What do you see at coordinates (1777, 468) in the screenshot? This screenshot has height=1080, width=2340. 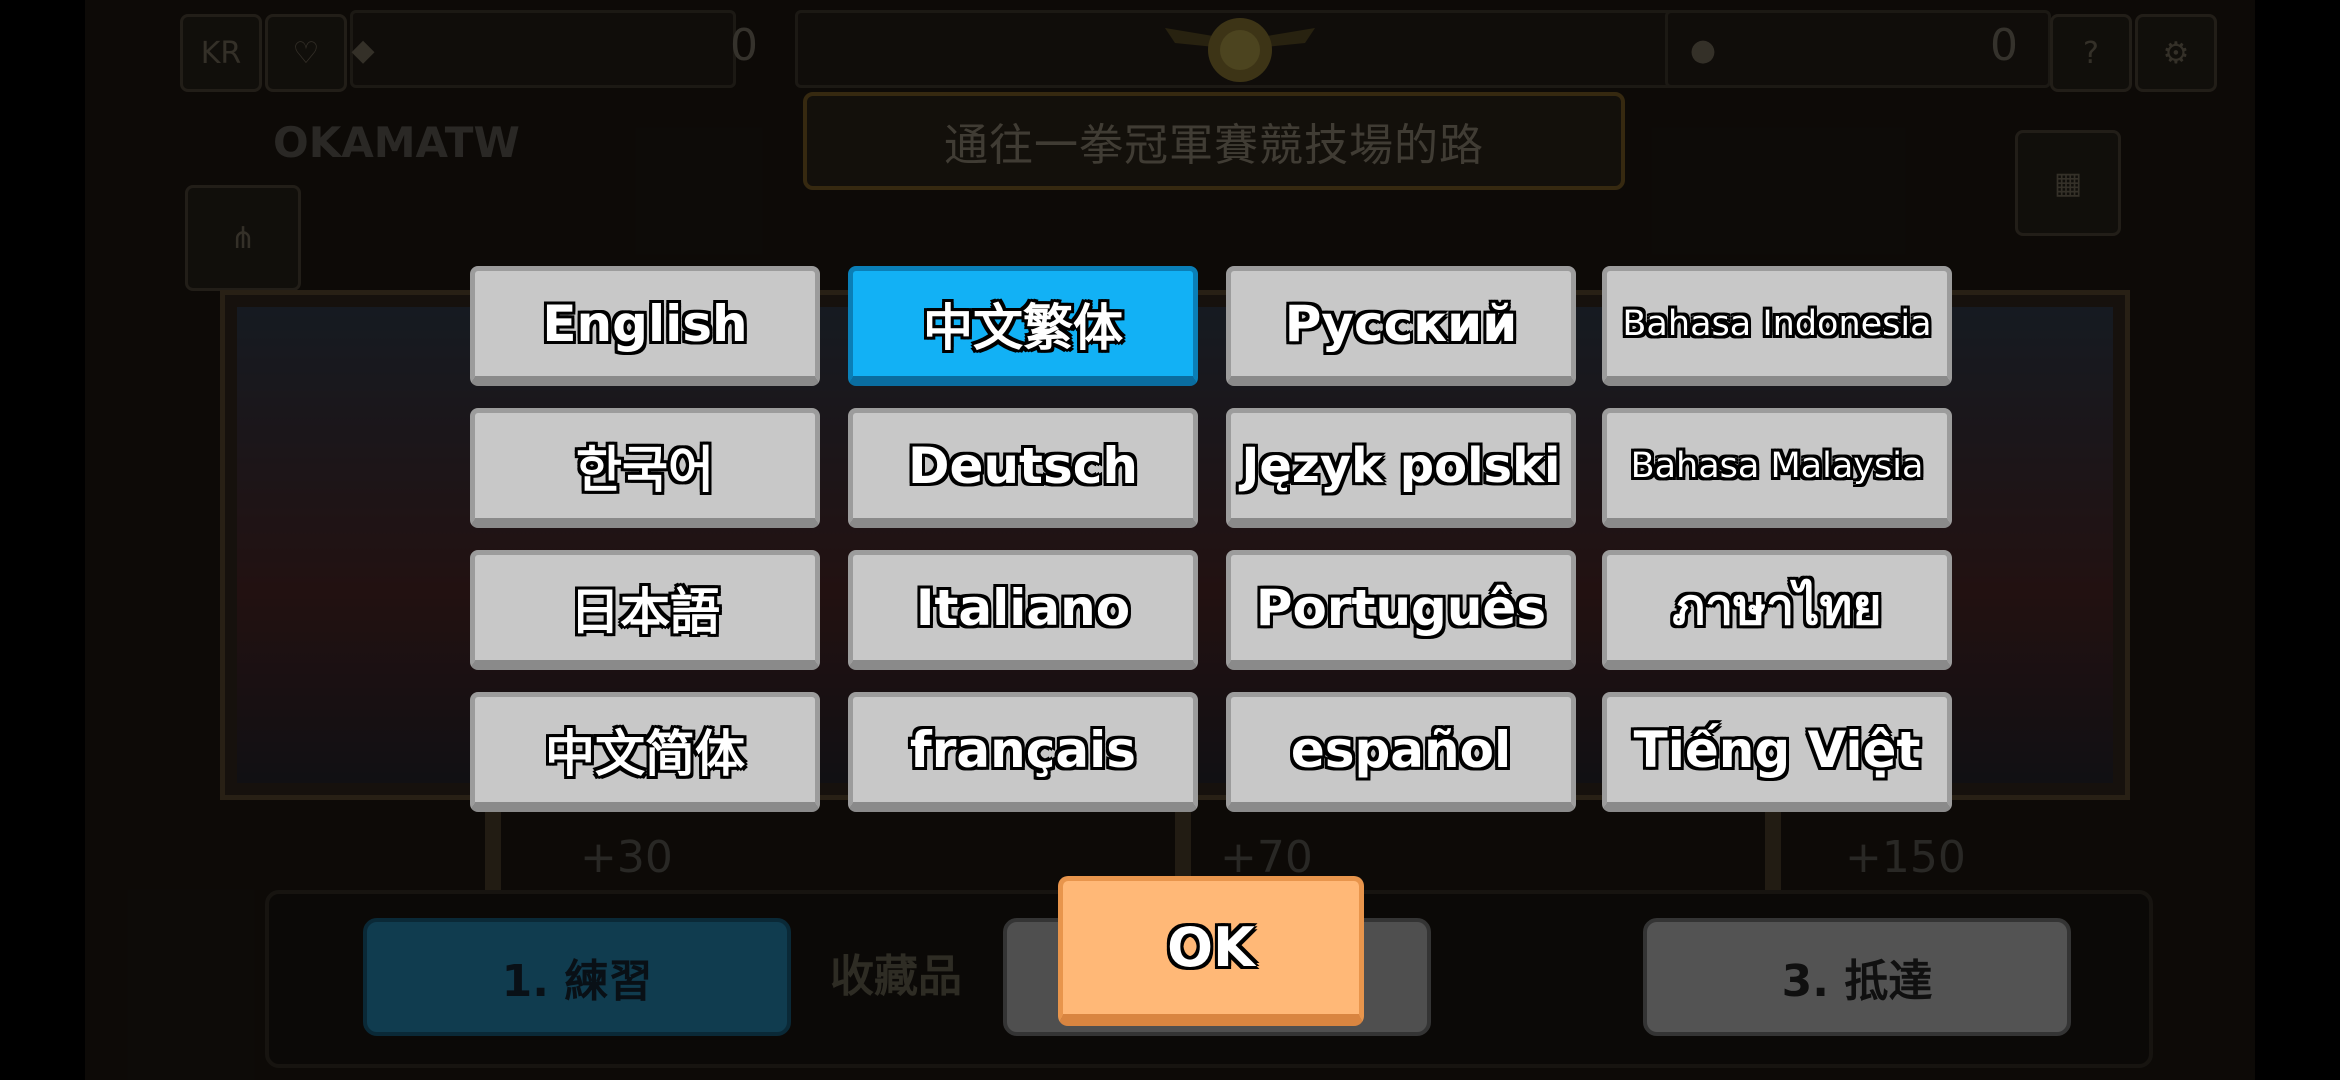 I see `language-option-malay: Bahasa Malaysia` at bounding box center [1777, 468].